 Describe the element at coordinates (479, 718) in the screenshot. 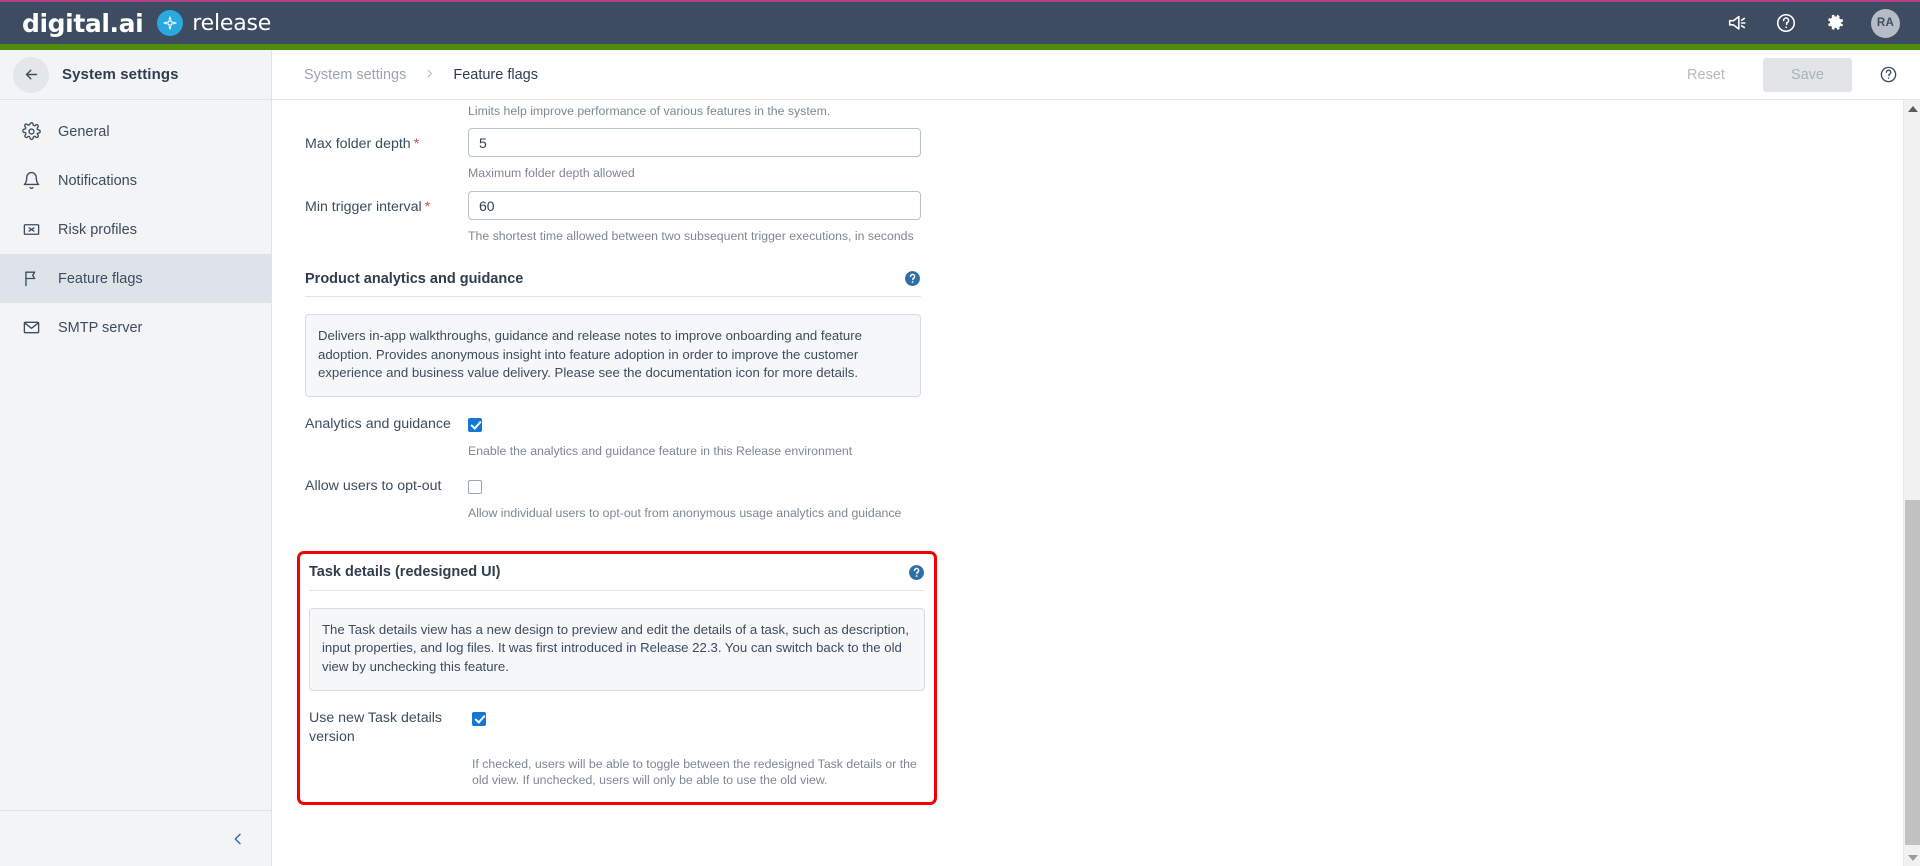

I see `use-new-task-details-checkbox` at that location.